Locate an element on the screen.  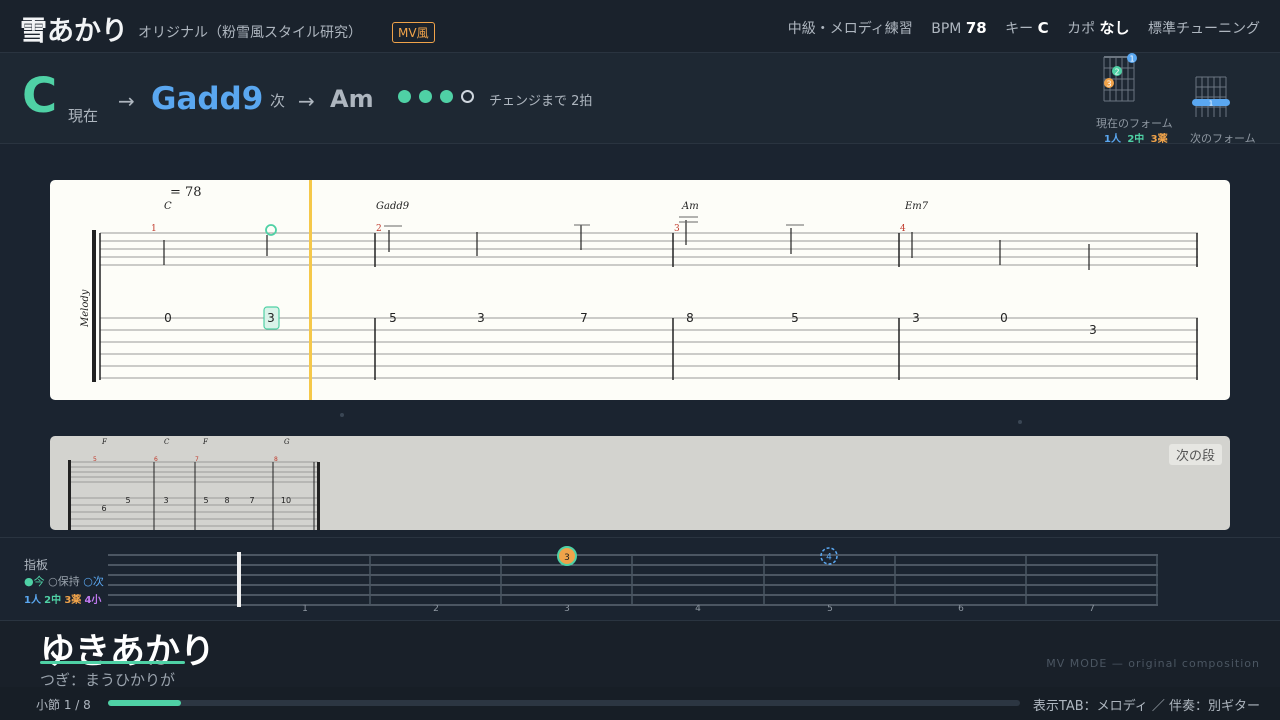
tab-number: 6 is located at coordinates (103, 508).